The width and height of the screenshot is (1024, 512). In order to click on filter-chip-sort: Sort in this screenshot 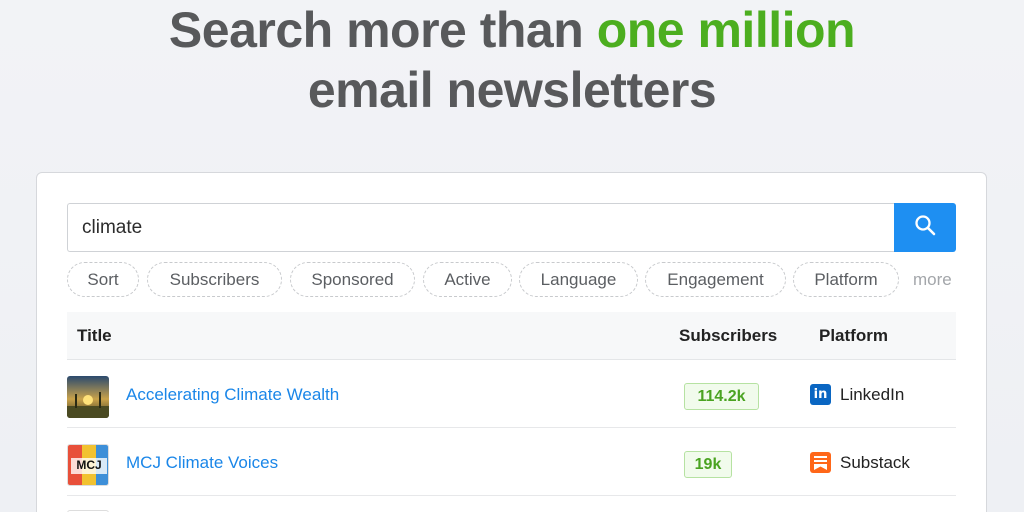, I will do `click(103, 279)`.